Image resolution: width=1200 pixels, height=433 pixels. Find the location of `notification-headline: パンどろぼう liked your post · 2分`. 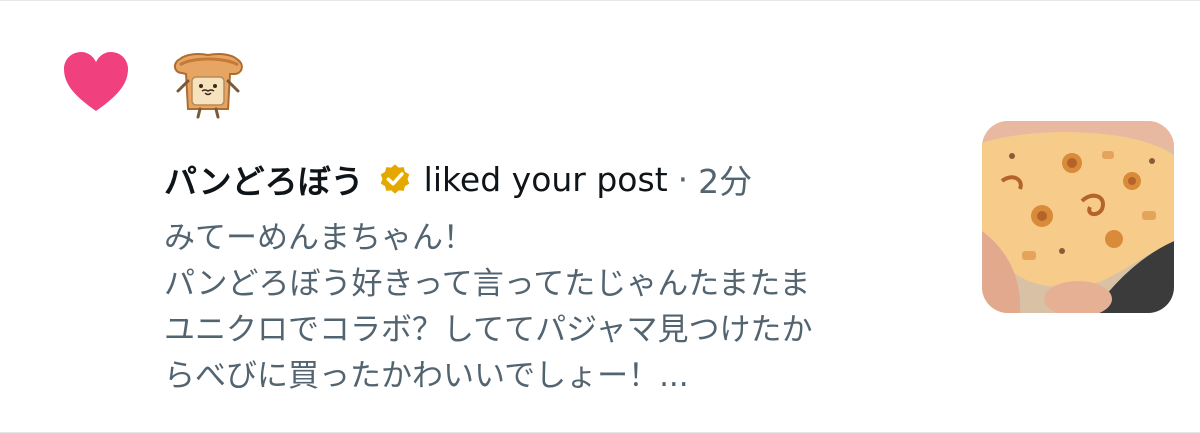

notification-headline: パンどろぼう liked your post · 2分 is located at coordinates (458, 179).